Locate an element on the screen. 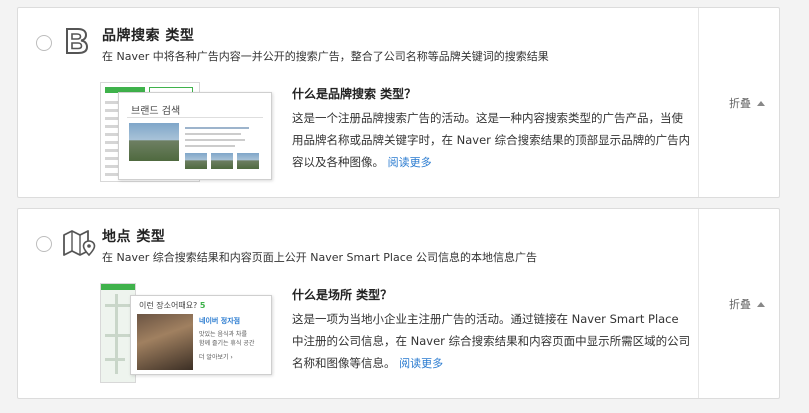 Image resolution: width=809 pixels, height=413 pixels. preview-line: 맛있는 음식과 차를 is located at coordinates (223, 334).